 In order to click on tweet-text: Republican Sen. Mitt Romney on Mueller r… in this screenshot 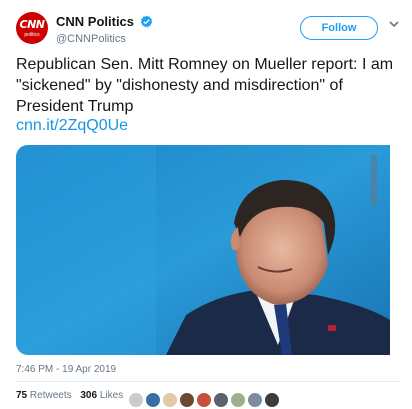, I will do `click(205, 85)`.